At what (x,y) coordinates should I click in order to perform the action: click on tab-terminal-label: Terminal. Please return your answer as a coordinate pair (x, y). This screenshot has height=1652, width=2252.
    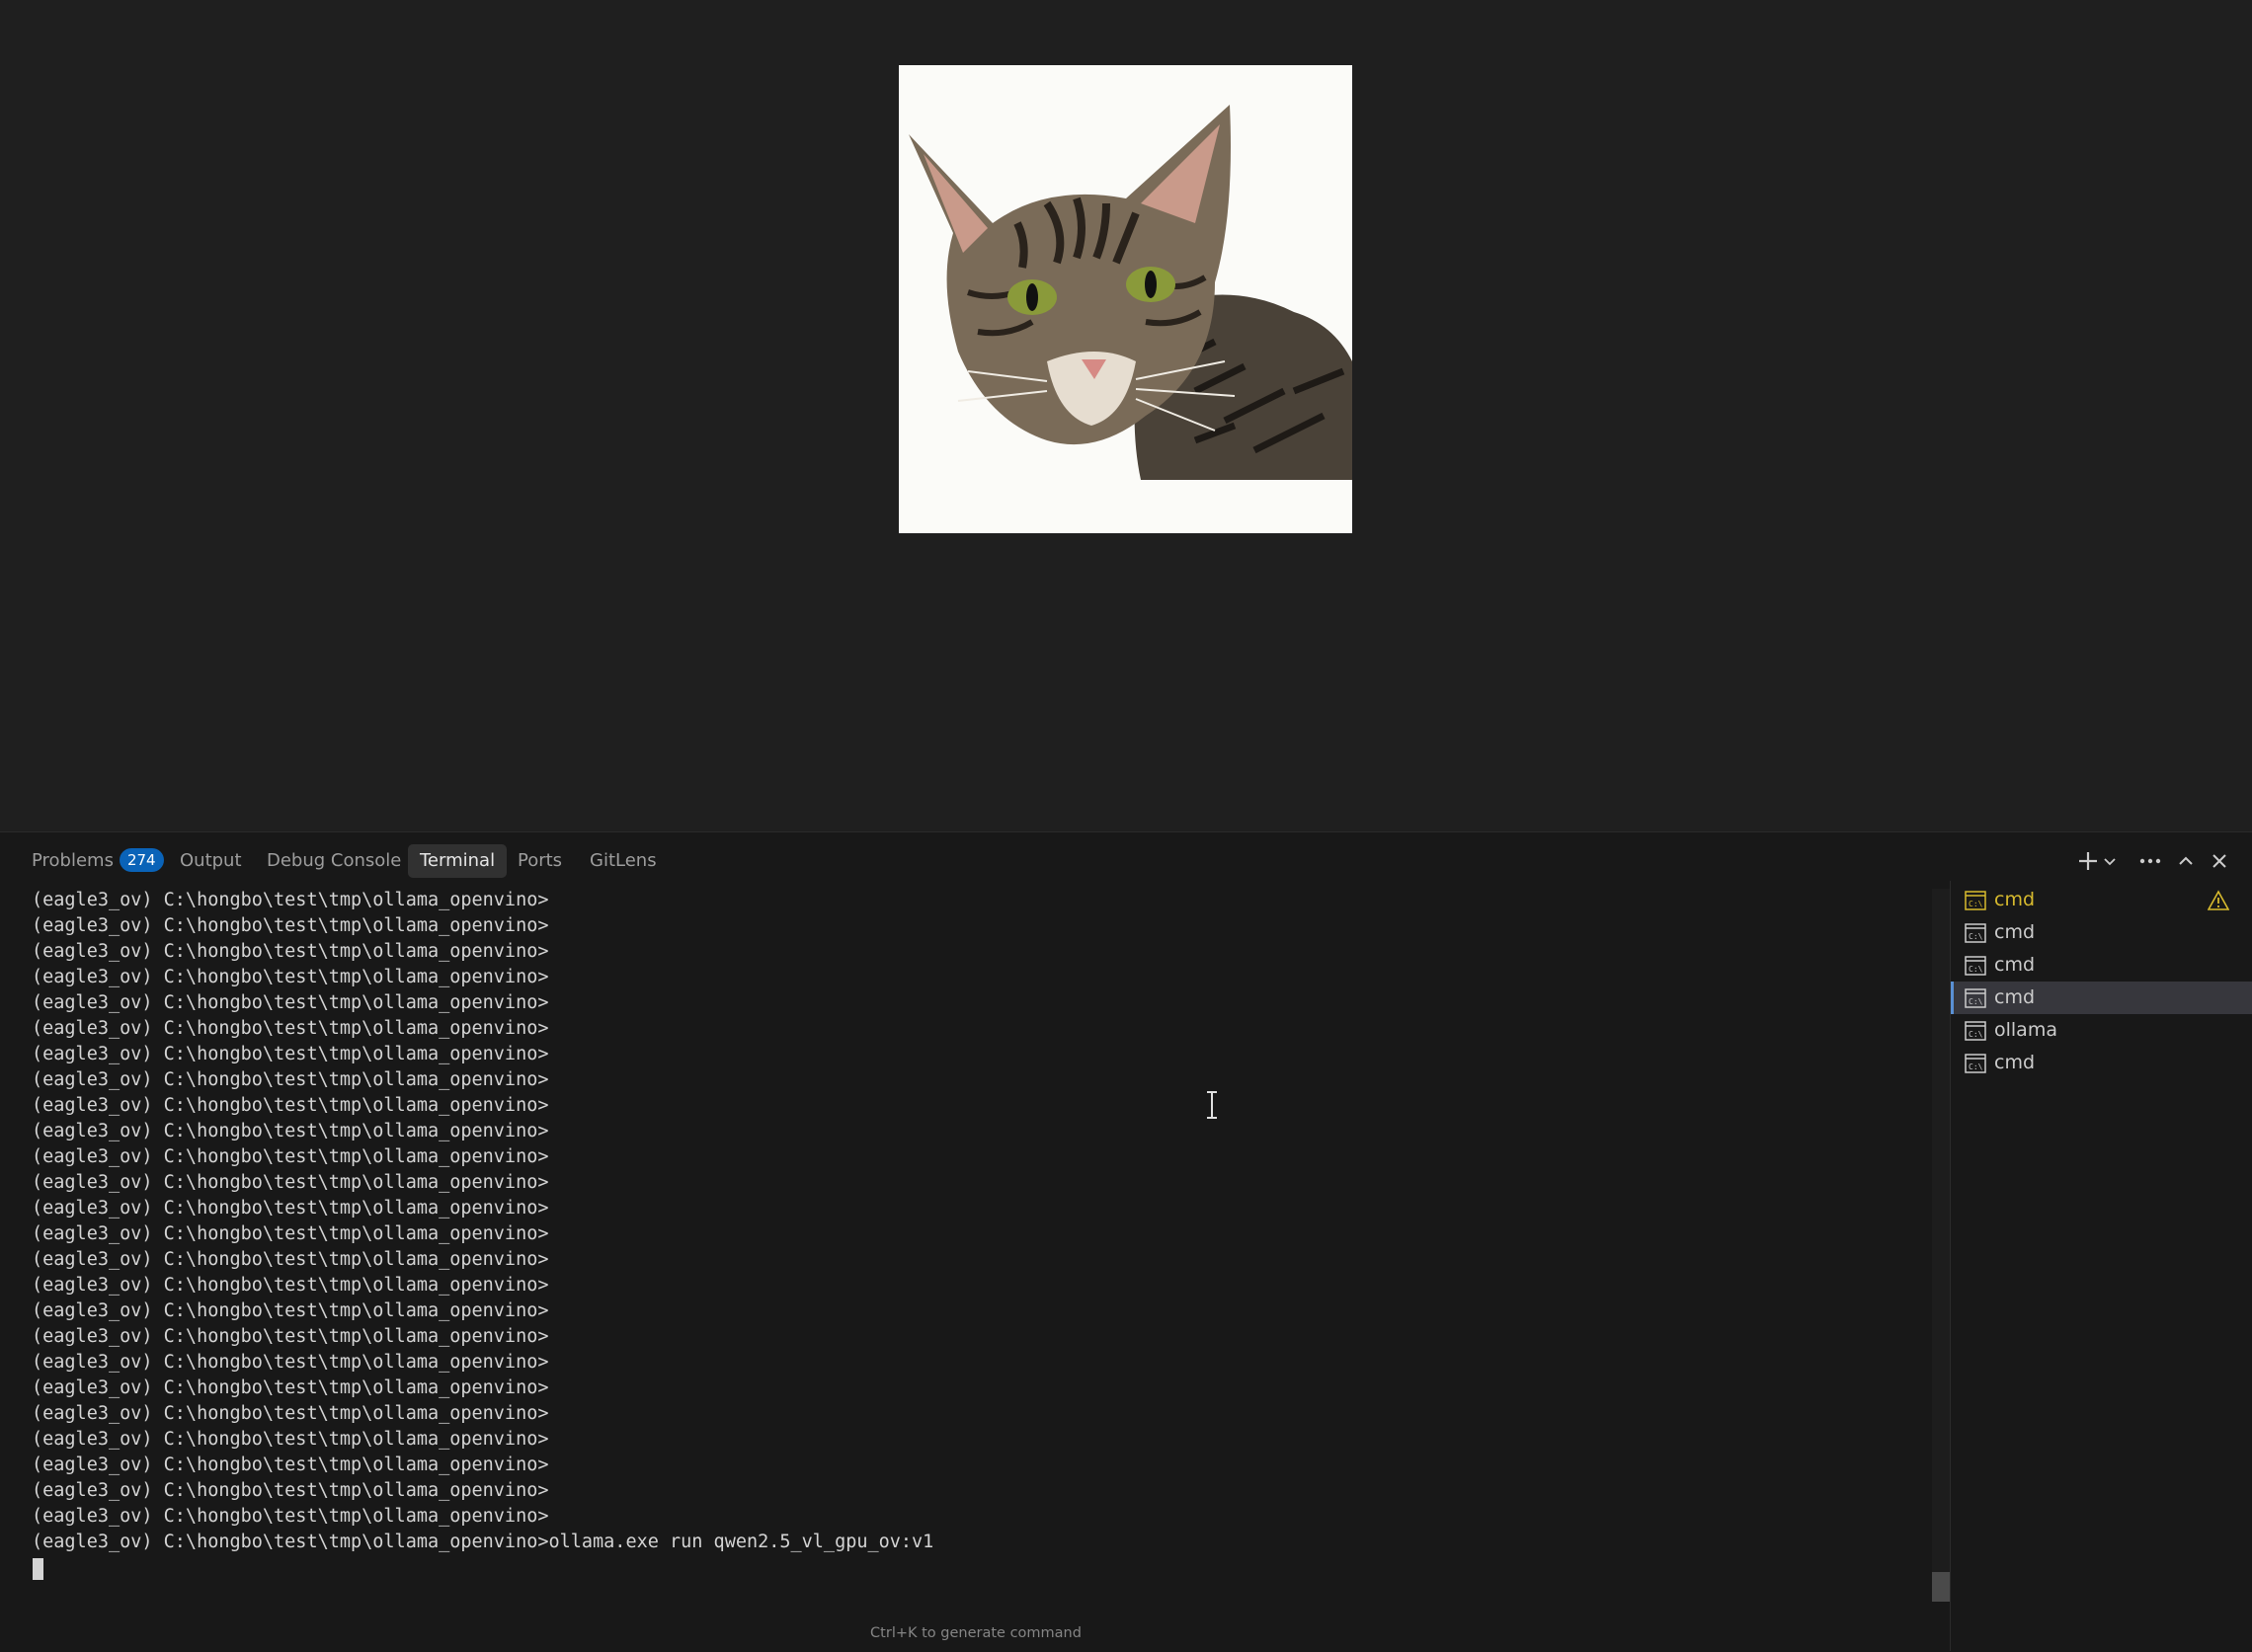
    Looking at the image, I should click on (458, 860).